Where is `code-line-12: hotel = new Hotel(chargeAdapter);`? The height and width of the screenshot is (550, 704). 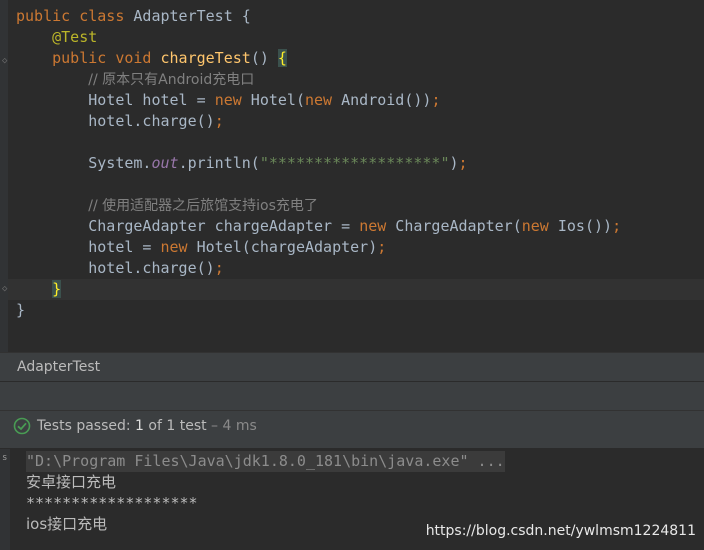
code-line-12: hotel = new Hotel(chargeAdapter); is located at coordinates (201, 247).